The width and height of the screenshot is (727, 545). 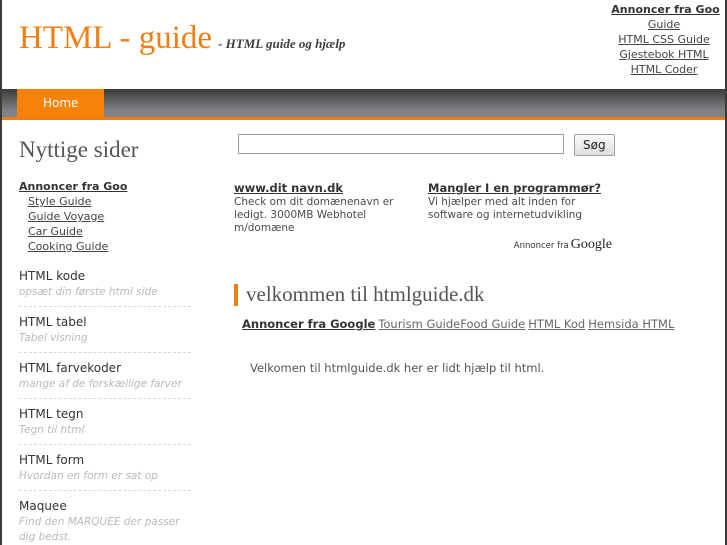 What do you see at coordinates (53, 338) in the screenshot?
I see `sidebar-item-desc: Tabel visning` at bounding box center [53, 338].